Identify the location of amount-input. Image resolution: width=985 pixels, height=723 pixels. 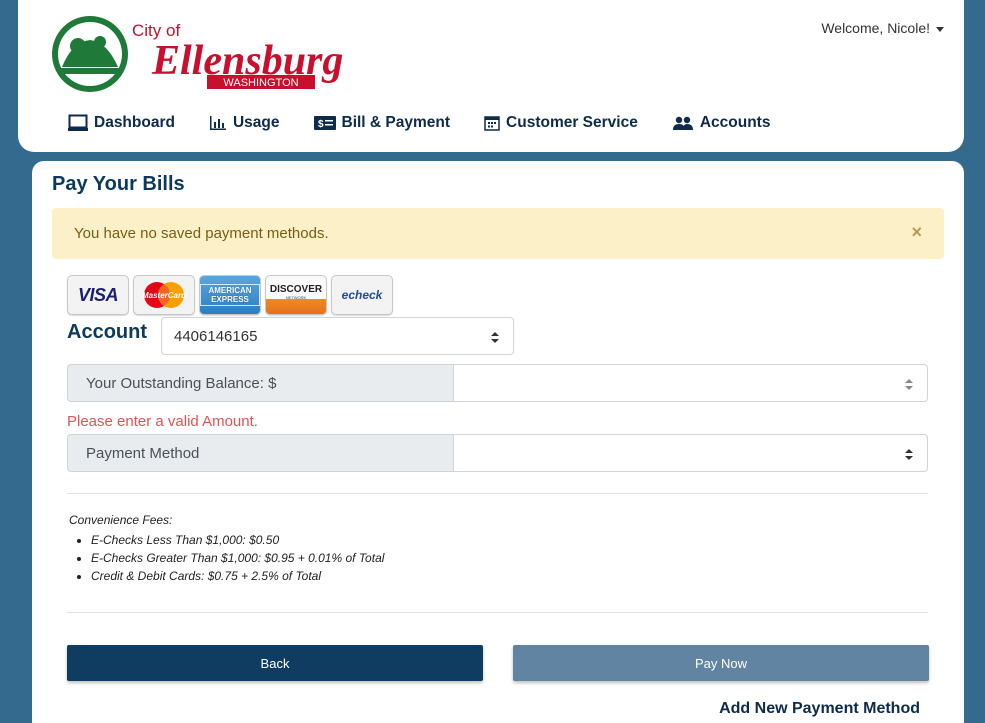
(691, 383).